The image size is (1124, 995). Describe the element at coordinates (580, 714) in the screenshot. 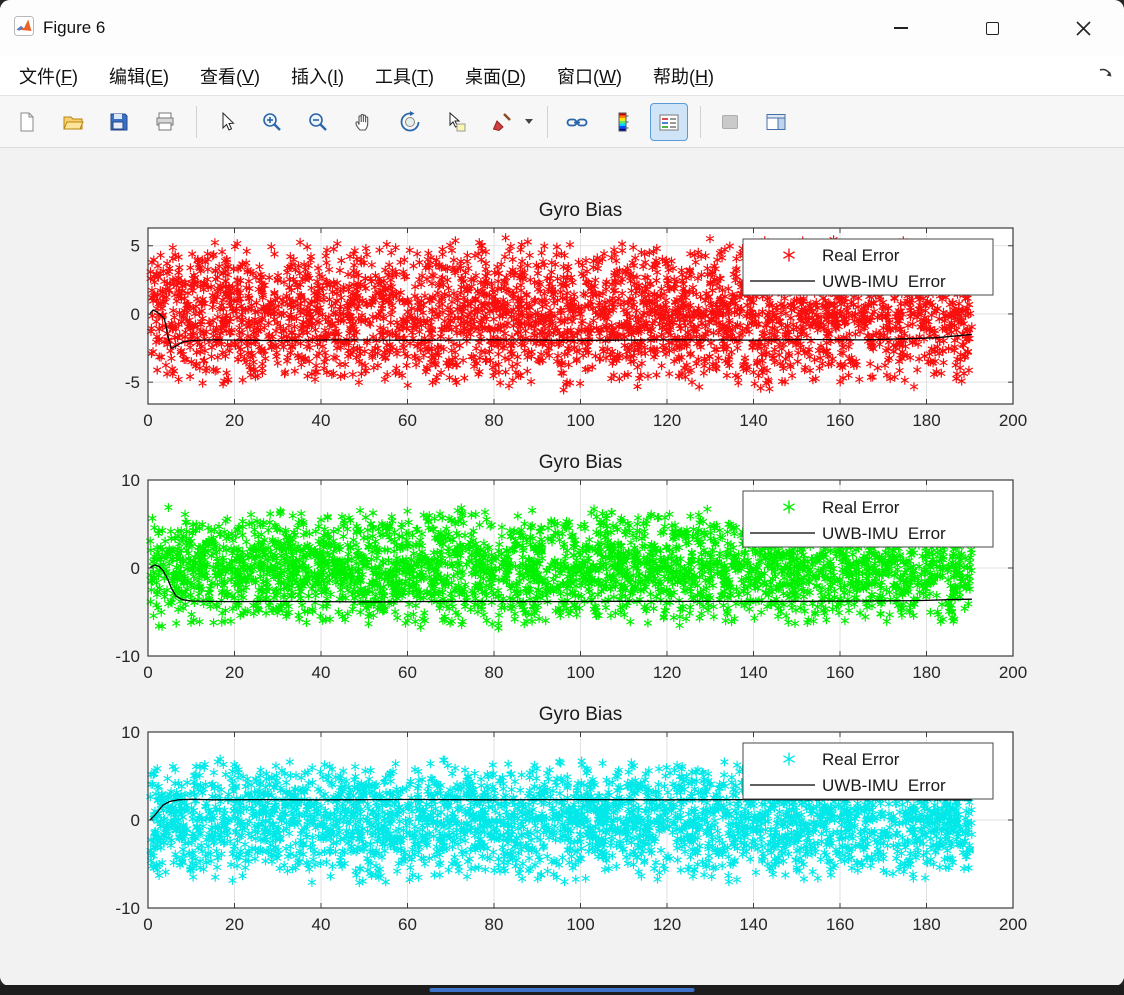

I see `svg-text: Gyro Bias` at that location.